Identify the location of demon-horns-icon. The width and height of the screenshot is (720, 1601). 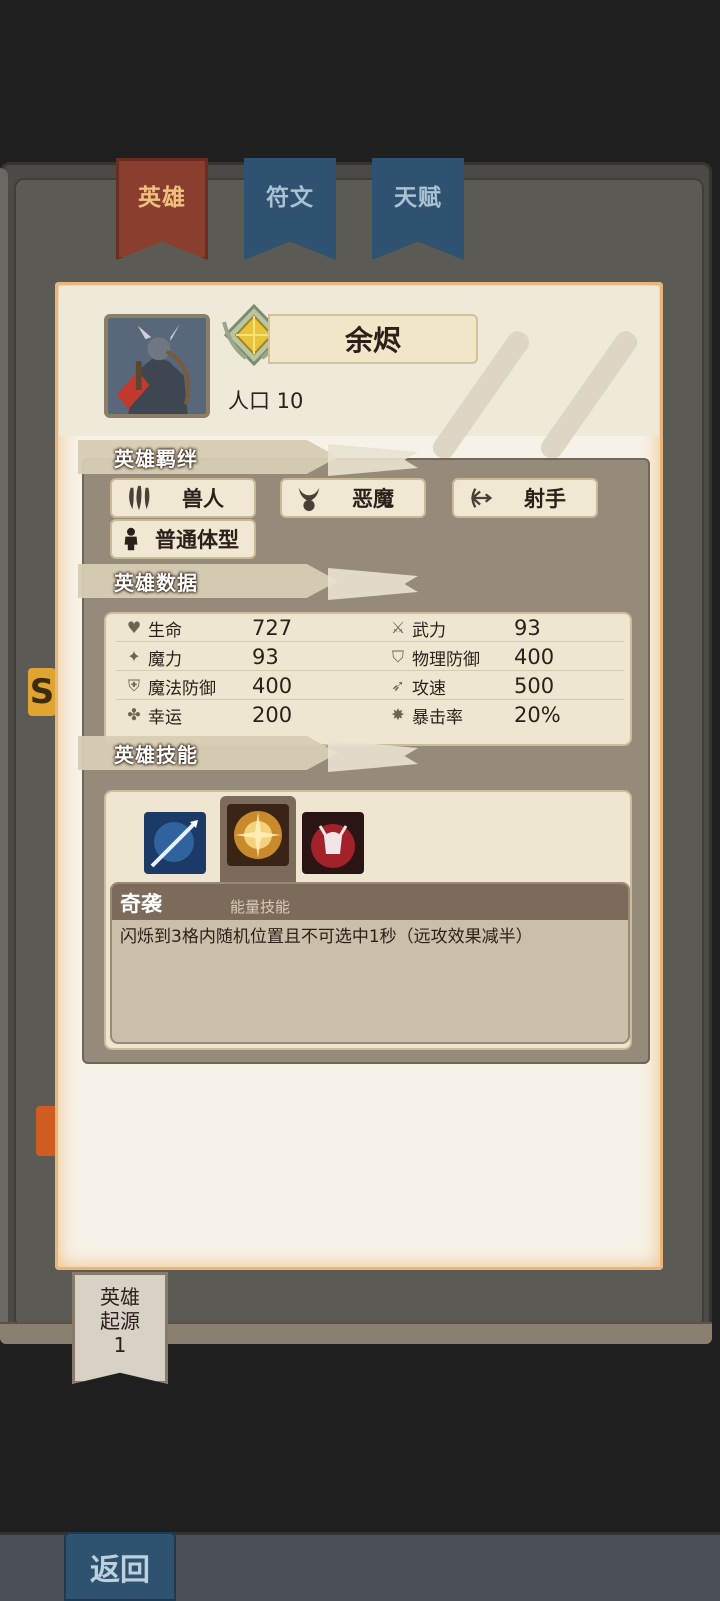
(309, 498).